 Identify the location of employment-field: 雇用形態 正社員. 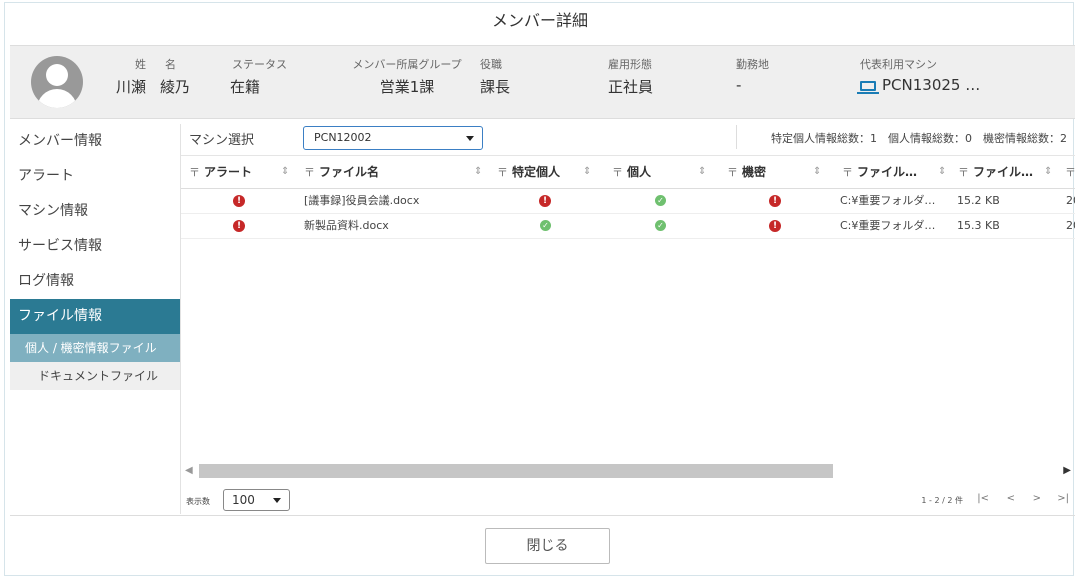
(630, 76).